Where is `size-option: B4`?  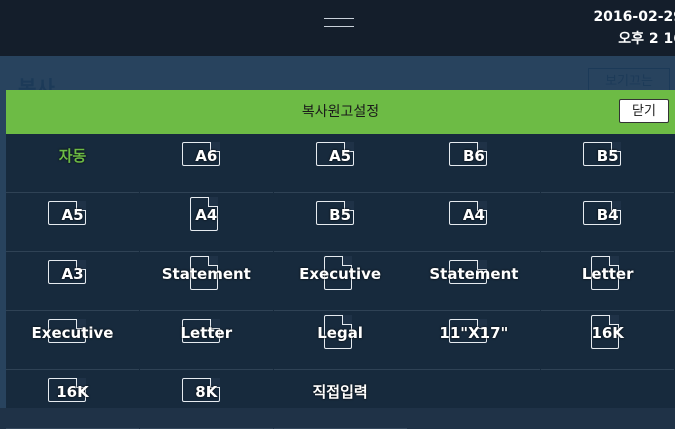 size-option: B4 is located at coordinates (608, 222).